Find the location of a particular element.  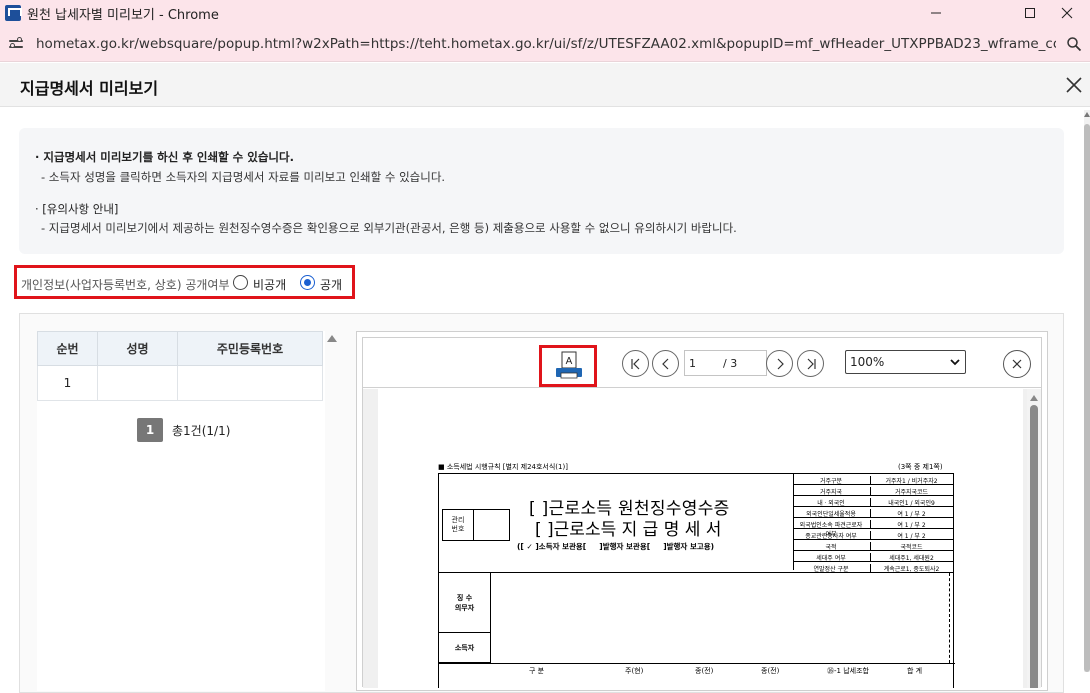

form-subtitle: ([ ✓ ]소득자 보관용[ ]발행자 보관용[ ]발행자 보고용) is located at coordinates (616, 546).